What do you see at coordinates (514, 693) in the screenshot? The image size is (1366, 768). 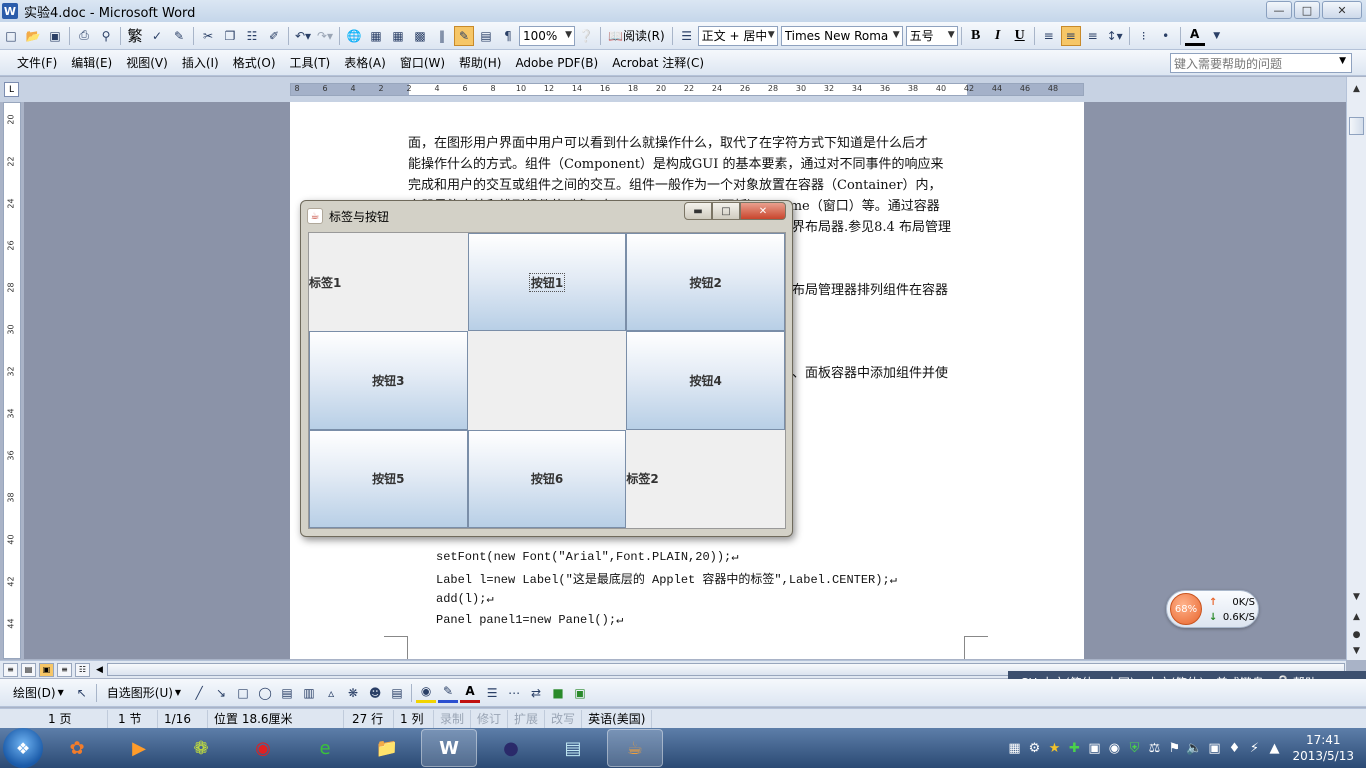 I see `dash-style-icon: ⋯` at bounding box center [514, 693].